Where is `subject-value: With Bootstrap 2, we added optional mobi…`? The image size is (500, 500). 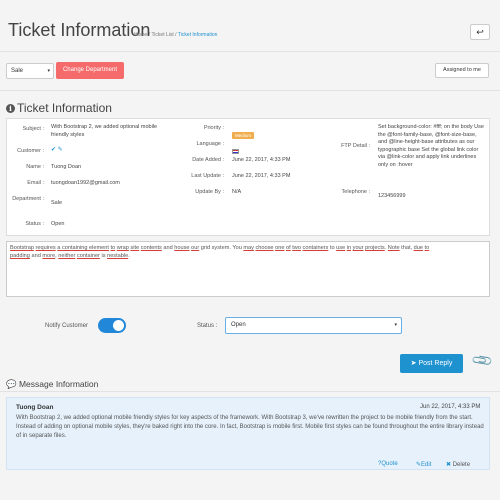
subject-value: With Bootstrap 2, we added optional mobi… is located at coordinates (104, 131).